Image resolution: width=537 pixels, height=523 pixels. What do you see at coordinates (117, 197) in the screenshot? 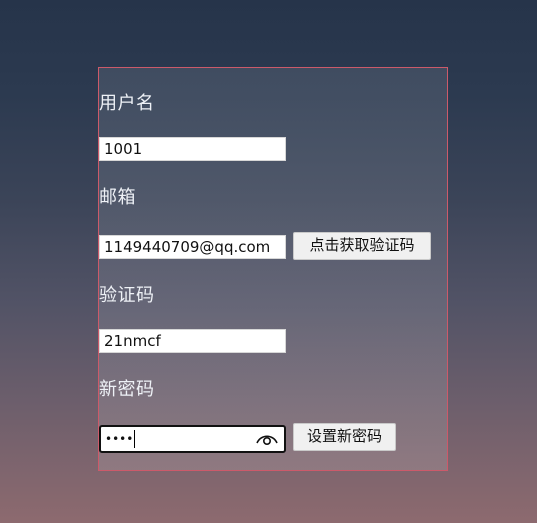
I see `email-label: 邮箱` at bounding box center [117, 197].